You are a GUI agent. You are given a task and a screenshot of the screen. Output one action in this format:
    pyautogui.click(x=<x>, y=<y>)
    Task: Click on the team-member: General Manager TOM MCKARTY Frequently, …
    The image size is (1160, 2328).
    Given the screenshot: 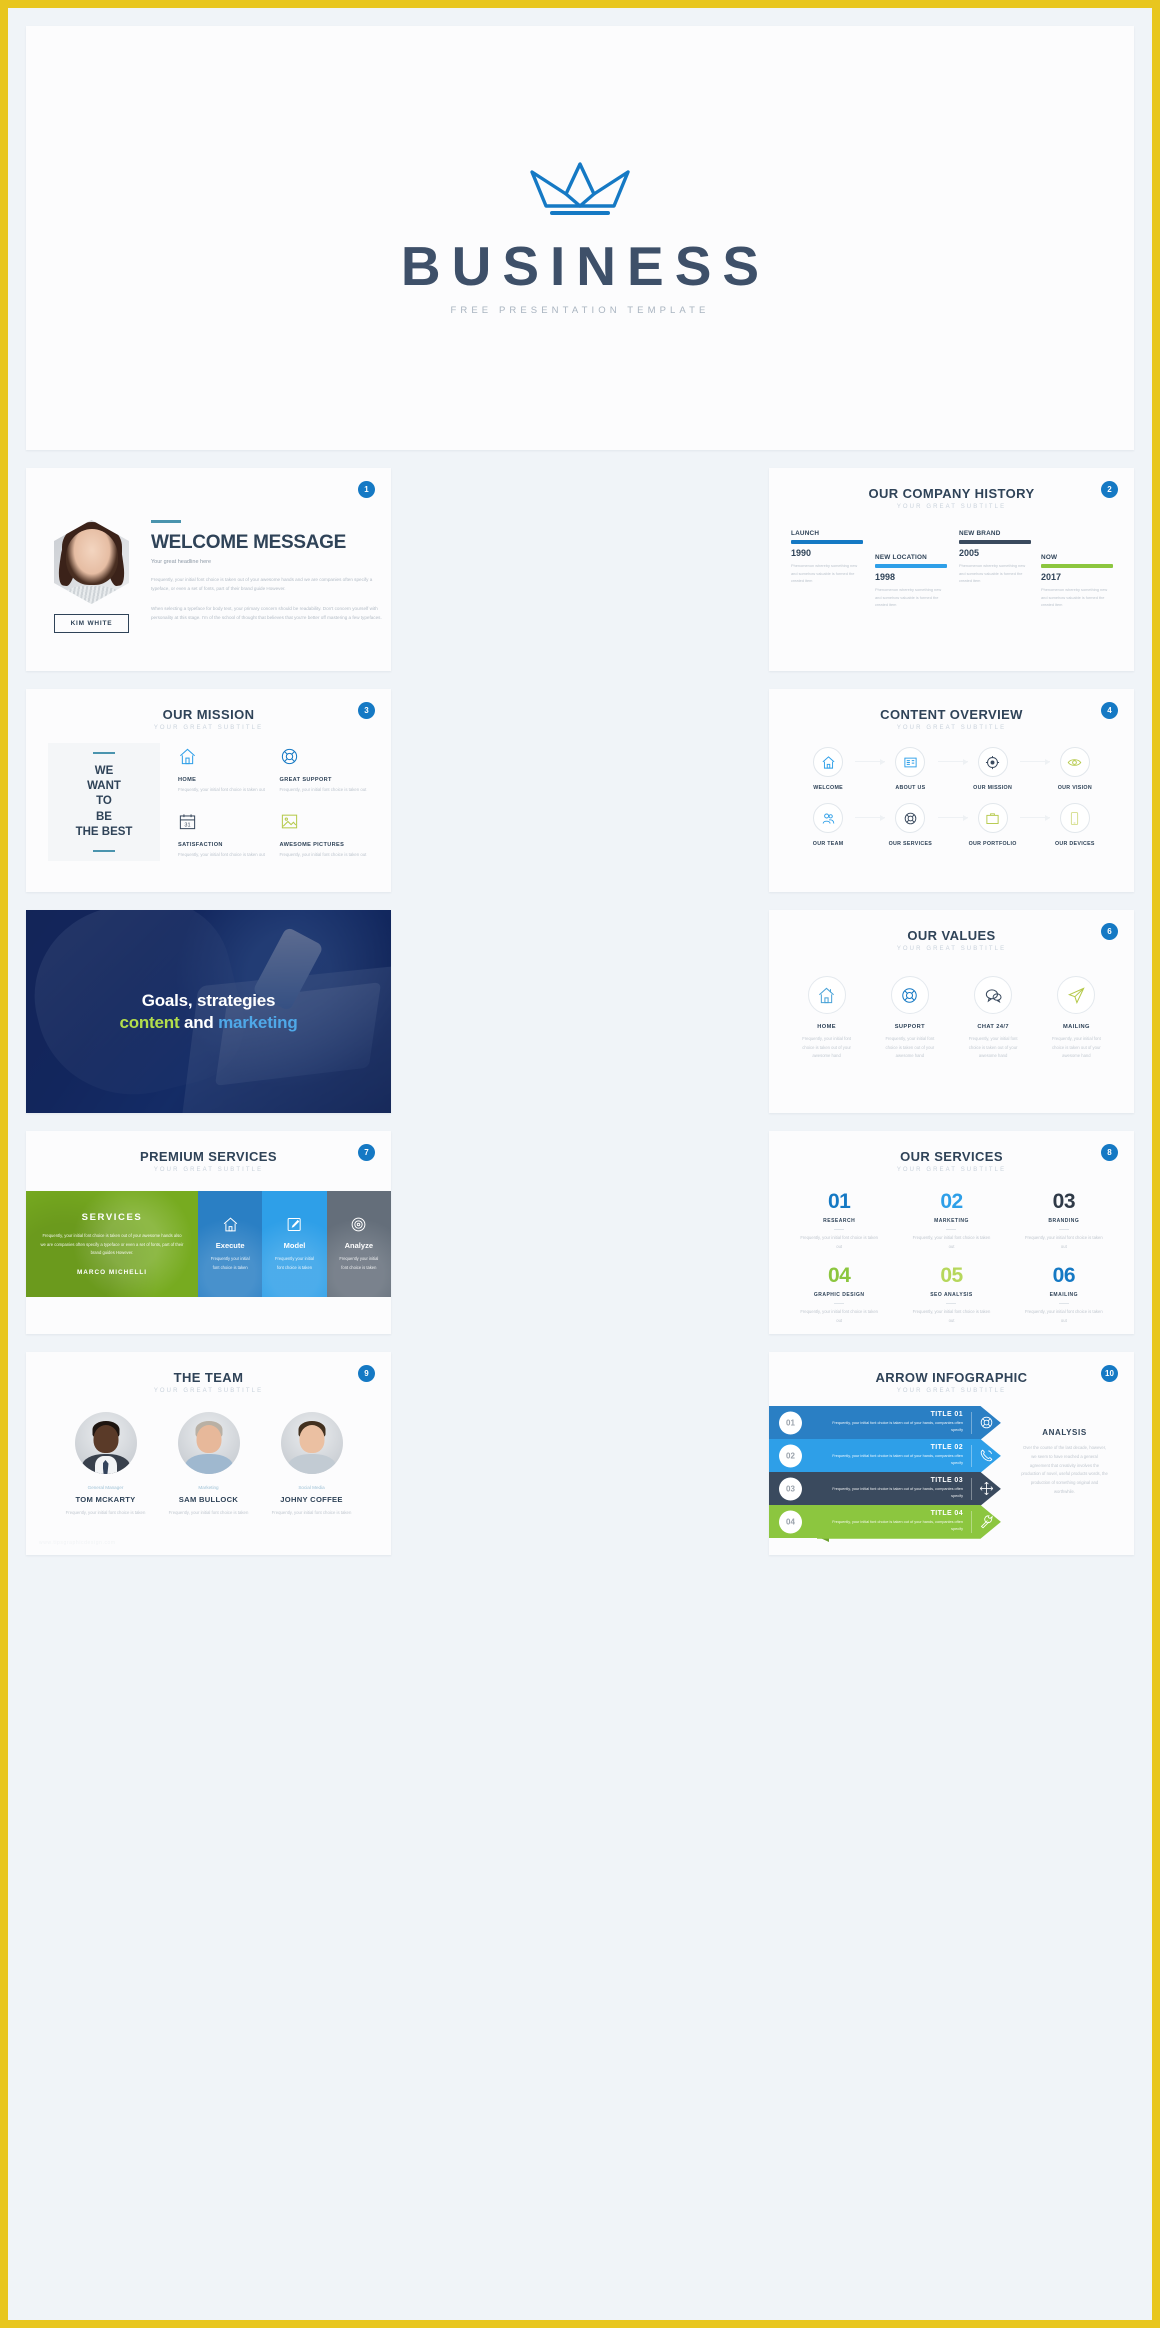 What is the action you would take?
    pyautogui.click(x=105, y=1465)
    